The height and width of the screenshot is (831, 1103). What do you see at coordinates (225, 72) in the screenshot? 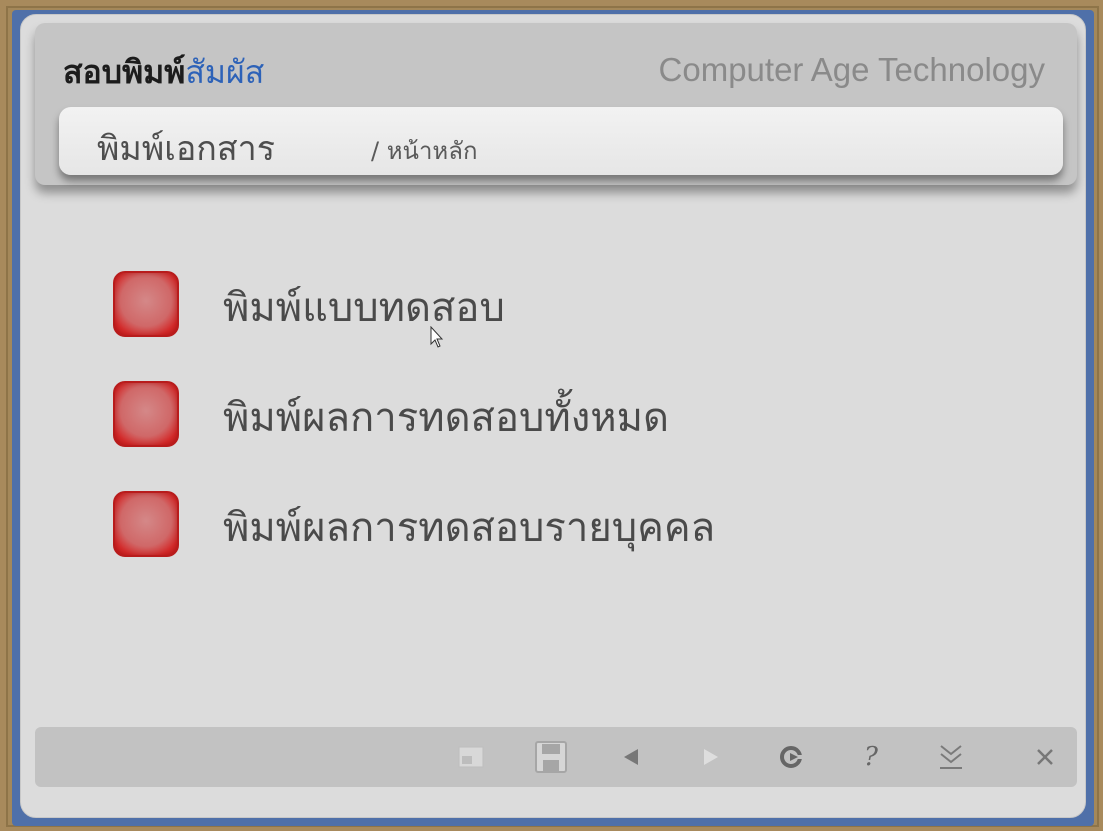
I see `app-title-part2: สัมผัส` at bounding box center [225, 72].